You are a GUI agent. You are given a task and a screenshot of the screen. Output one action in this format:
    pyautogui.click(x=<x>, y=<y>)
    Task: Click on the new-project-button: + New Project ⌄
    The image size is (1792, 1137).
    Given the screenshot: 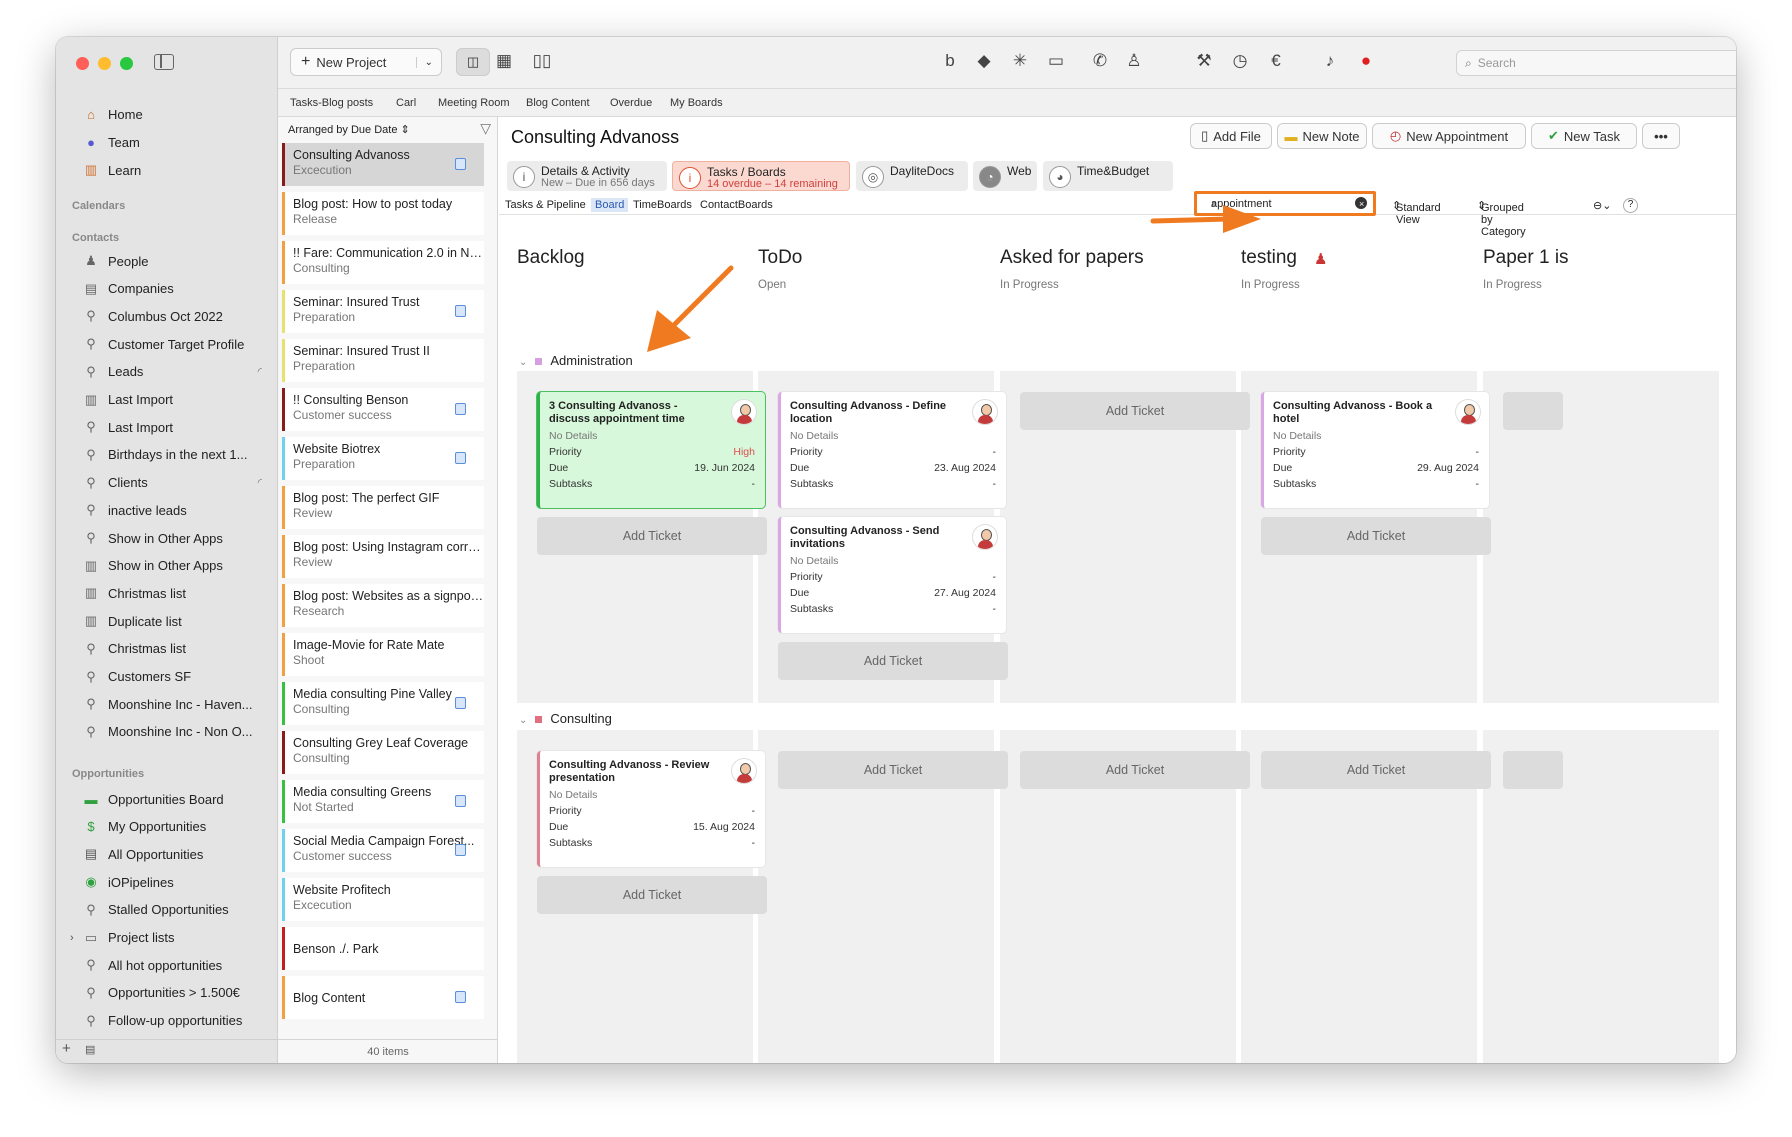 What is the action you would take?
    pyautogui.click(x=366, y=62)
    